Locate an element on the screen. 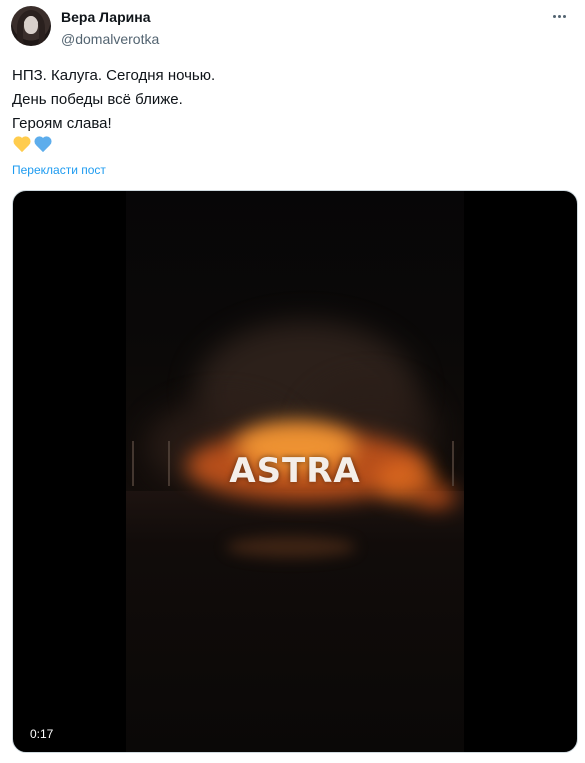 The height and width of the screenshot is (763, 585). video-watermark: ASTRA is located at coordinates (295, 471).